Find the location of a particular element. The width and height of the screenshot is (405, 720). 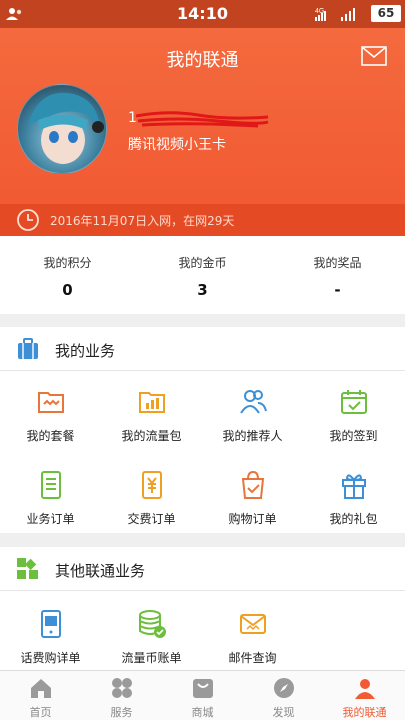

business-item-package: 我的套餐 is located at coordinates (50, 415).